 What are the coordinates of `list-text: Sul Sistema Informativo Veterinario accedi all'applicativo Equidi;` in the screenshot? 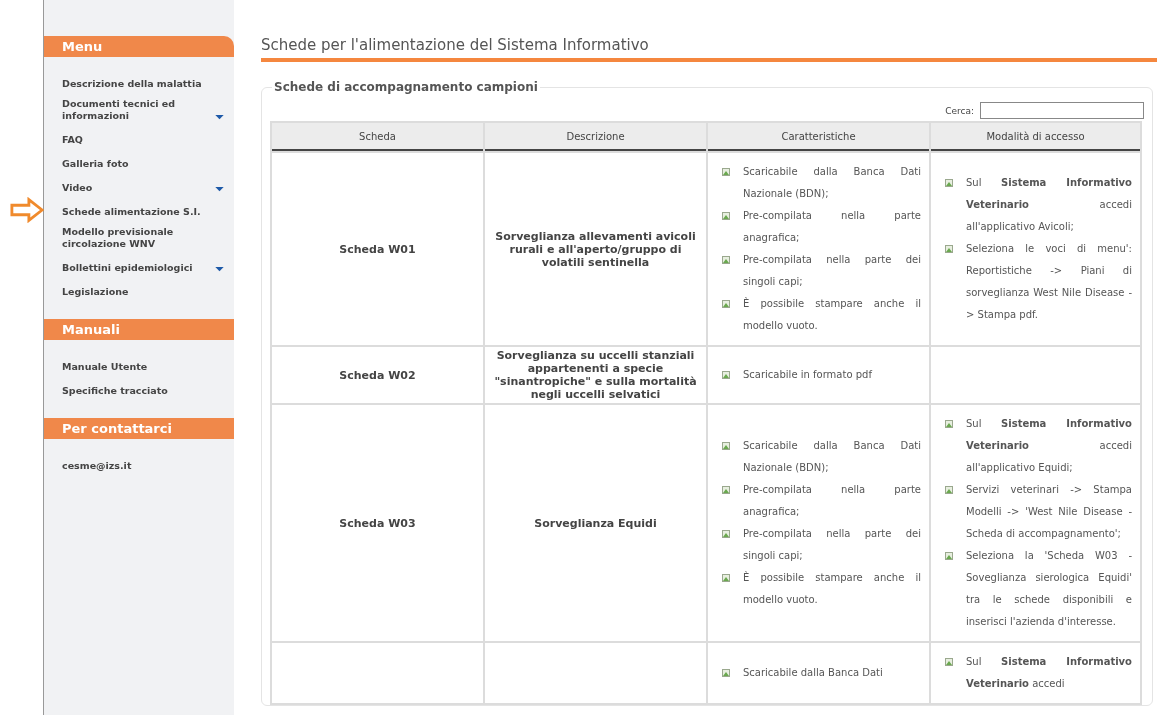 It's located at (1049, 446).